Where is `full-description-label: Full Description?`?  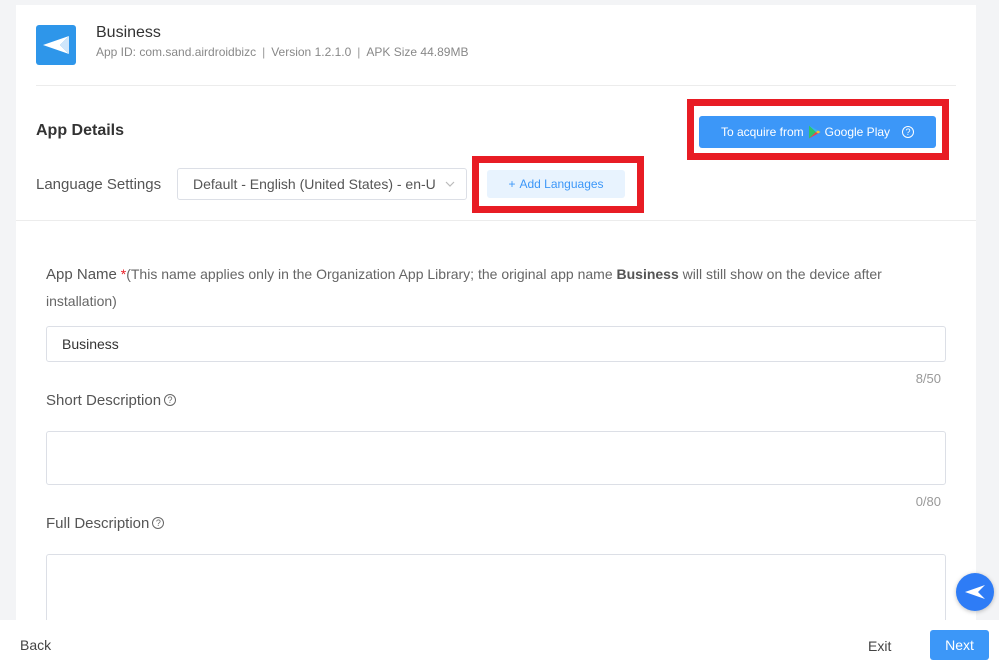
full-description-label: Full Description? is located at coordinates (105, 523).